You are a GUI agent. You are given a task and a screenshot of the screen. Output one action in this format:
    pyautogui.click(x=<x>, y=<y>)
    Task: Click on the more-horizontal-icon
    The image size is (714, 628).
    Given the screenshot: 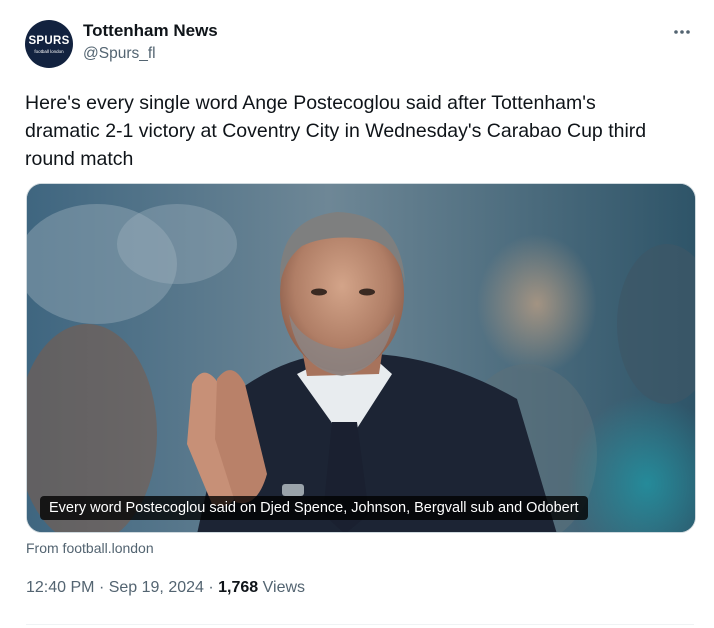 What is the action you would take?
    pyautogui.click(x=682, y=32)
    